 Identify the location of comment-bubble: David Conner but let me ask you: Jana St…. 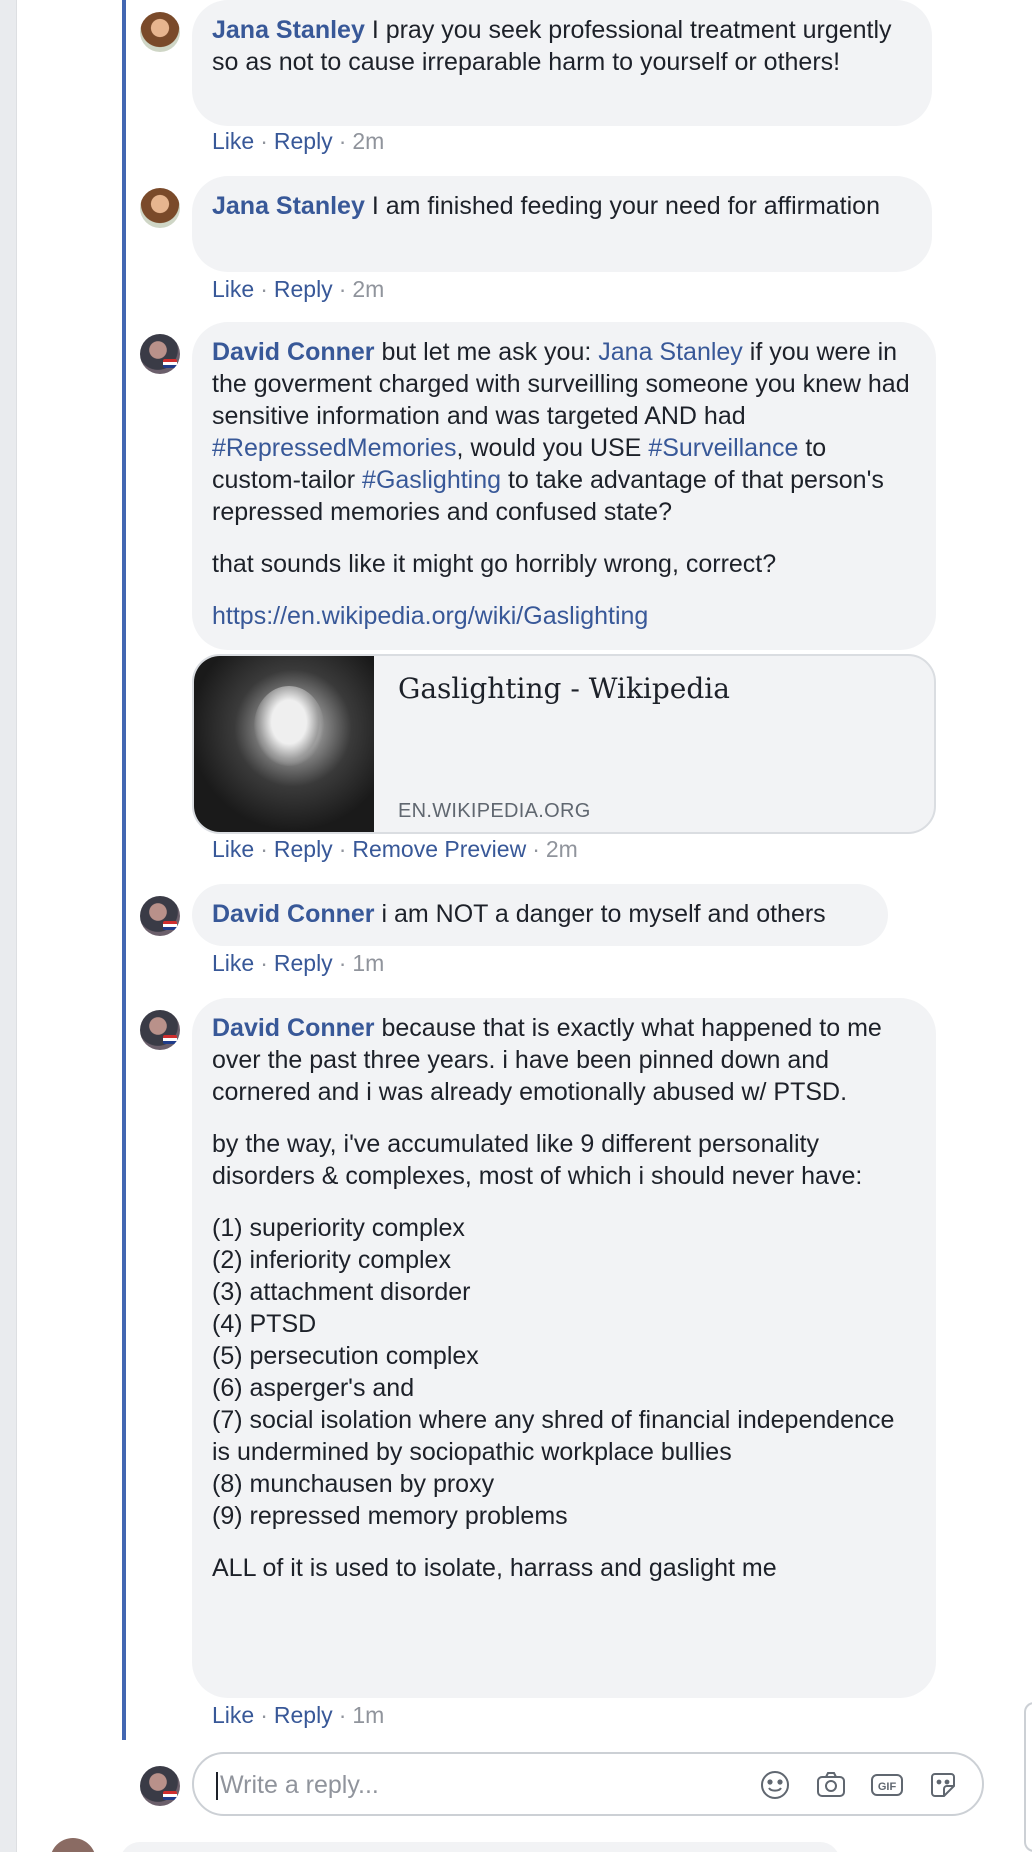
(564, 486).